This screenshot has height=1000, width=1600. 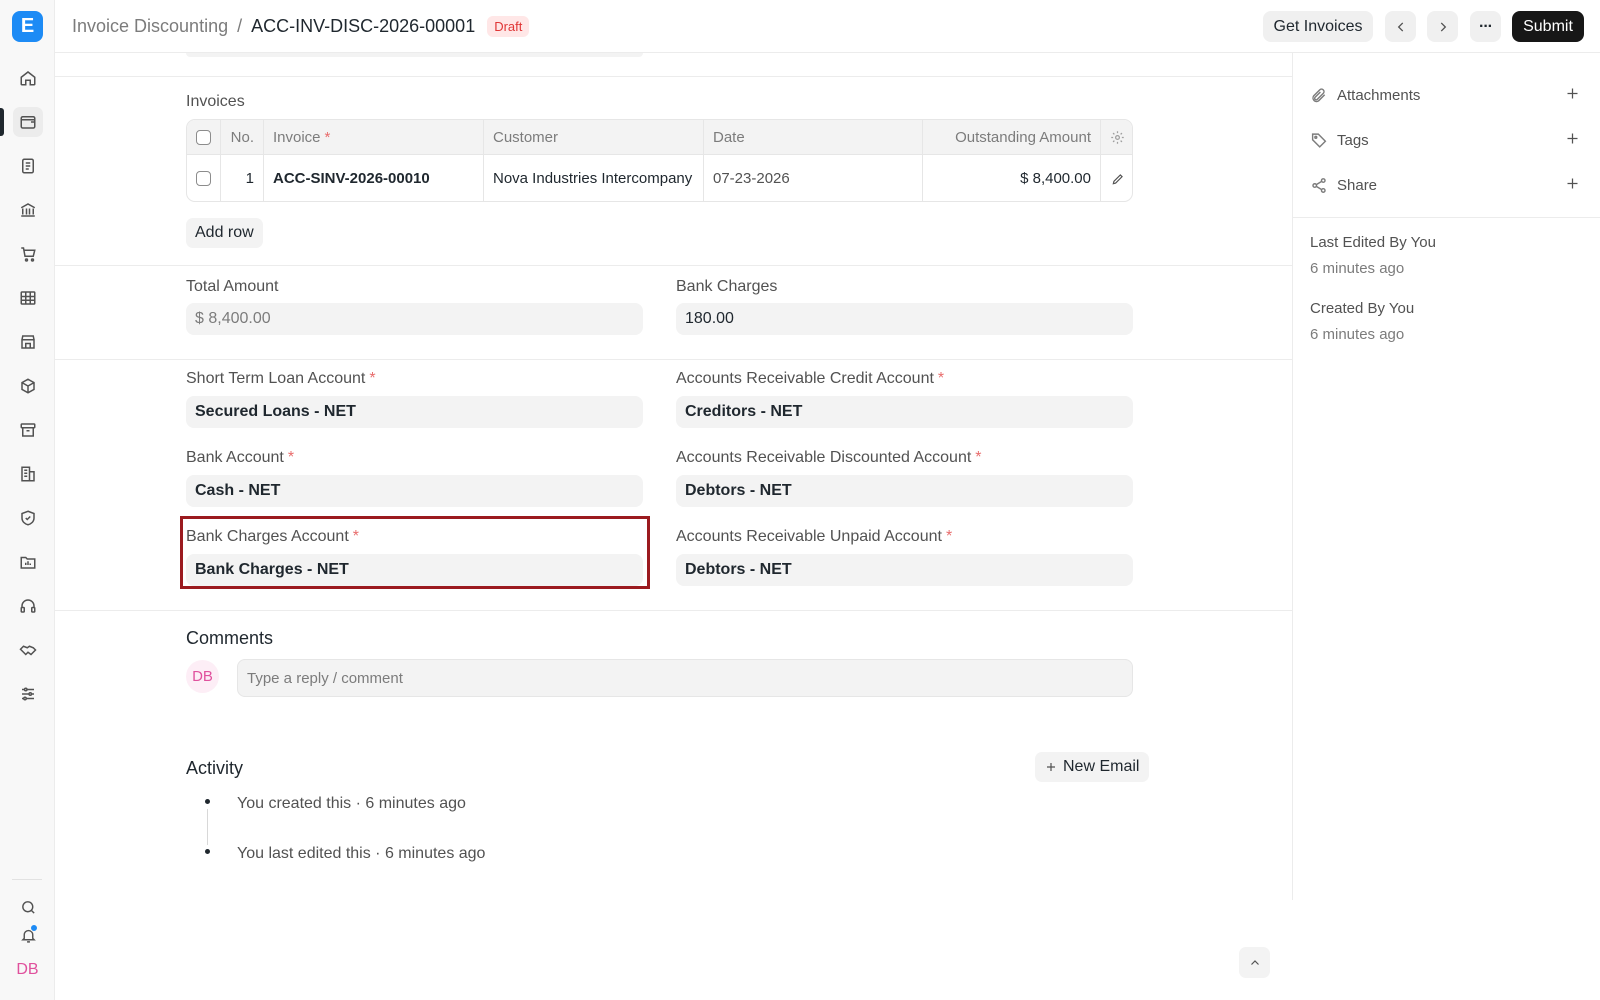 What do you see at coordinates (363, 26) in the screenshot?
I see `page-title: ACC-INV-DISC-2026-00001` at bounding box center [363, 26].